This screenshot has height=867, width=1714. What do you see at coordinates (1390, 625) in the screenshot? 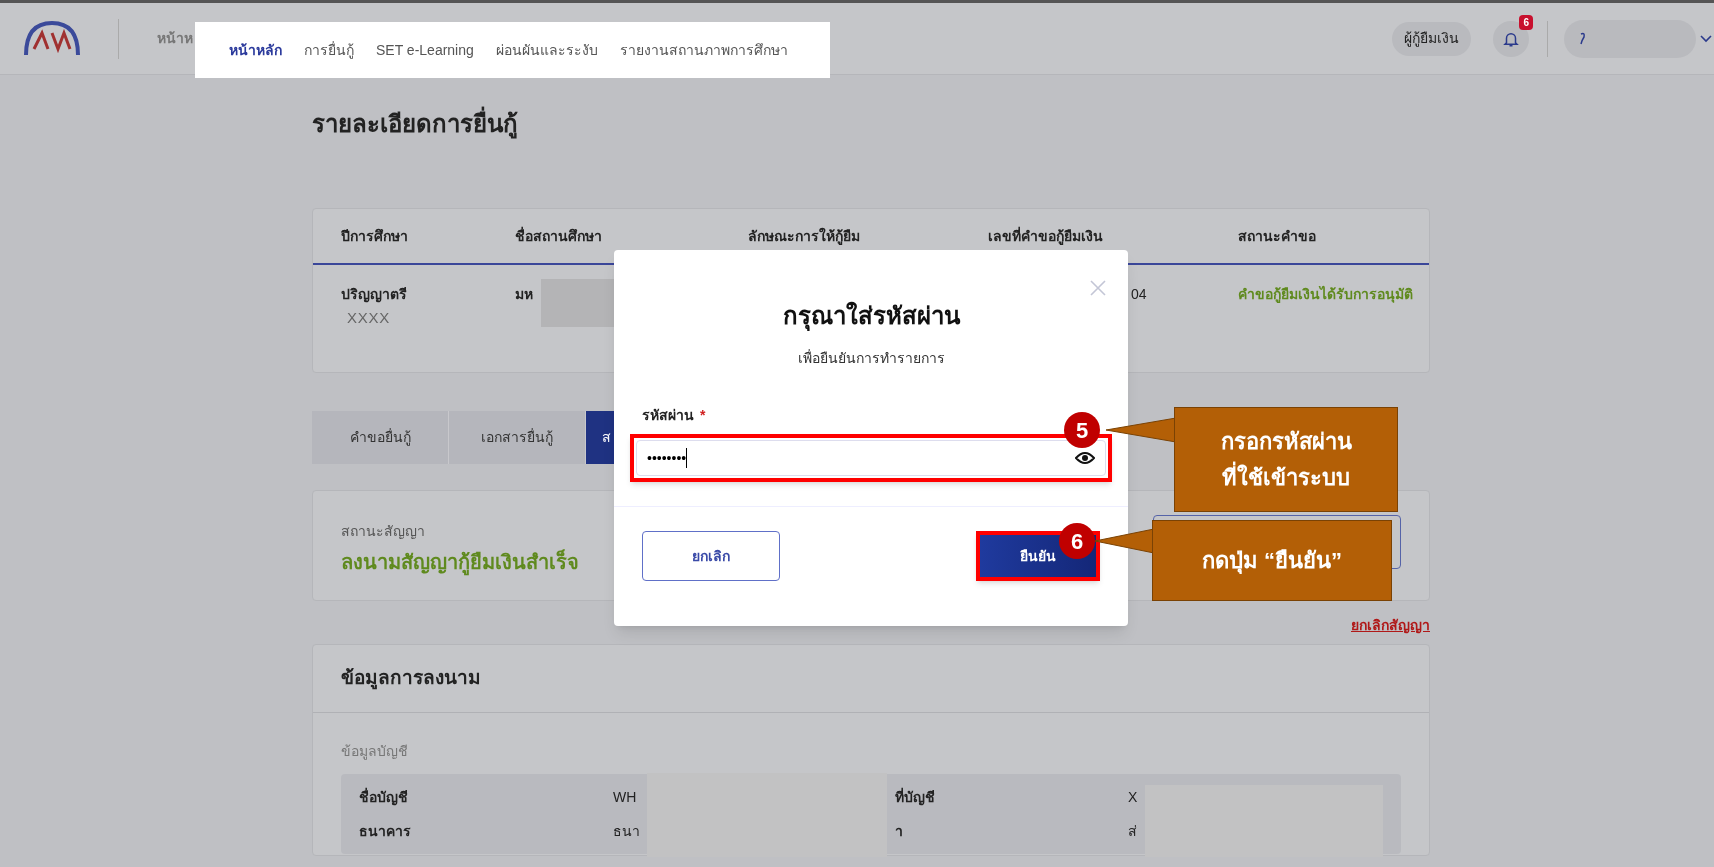
I see `cancel-contract-link: ยกเลิกสัญญา` at bounding box center [1390, 625].